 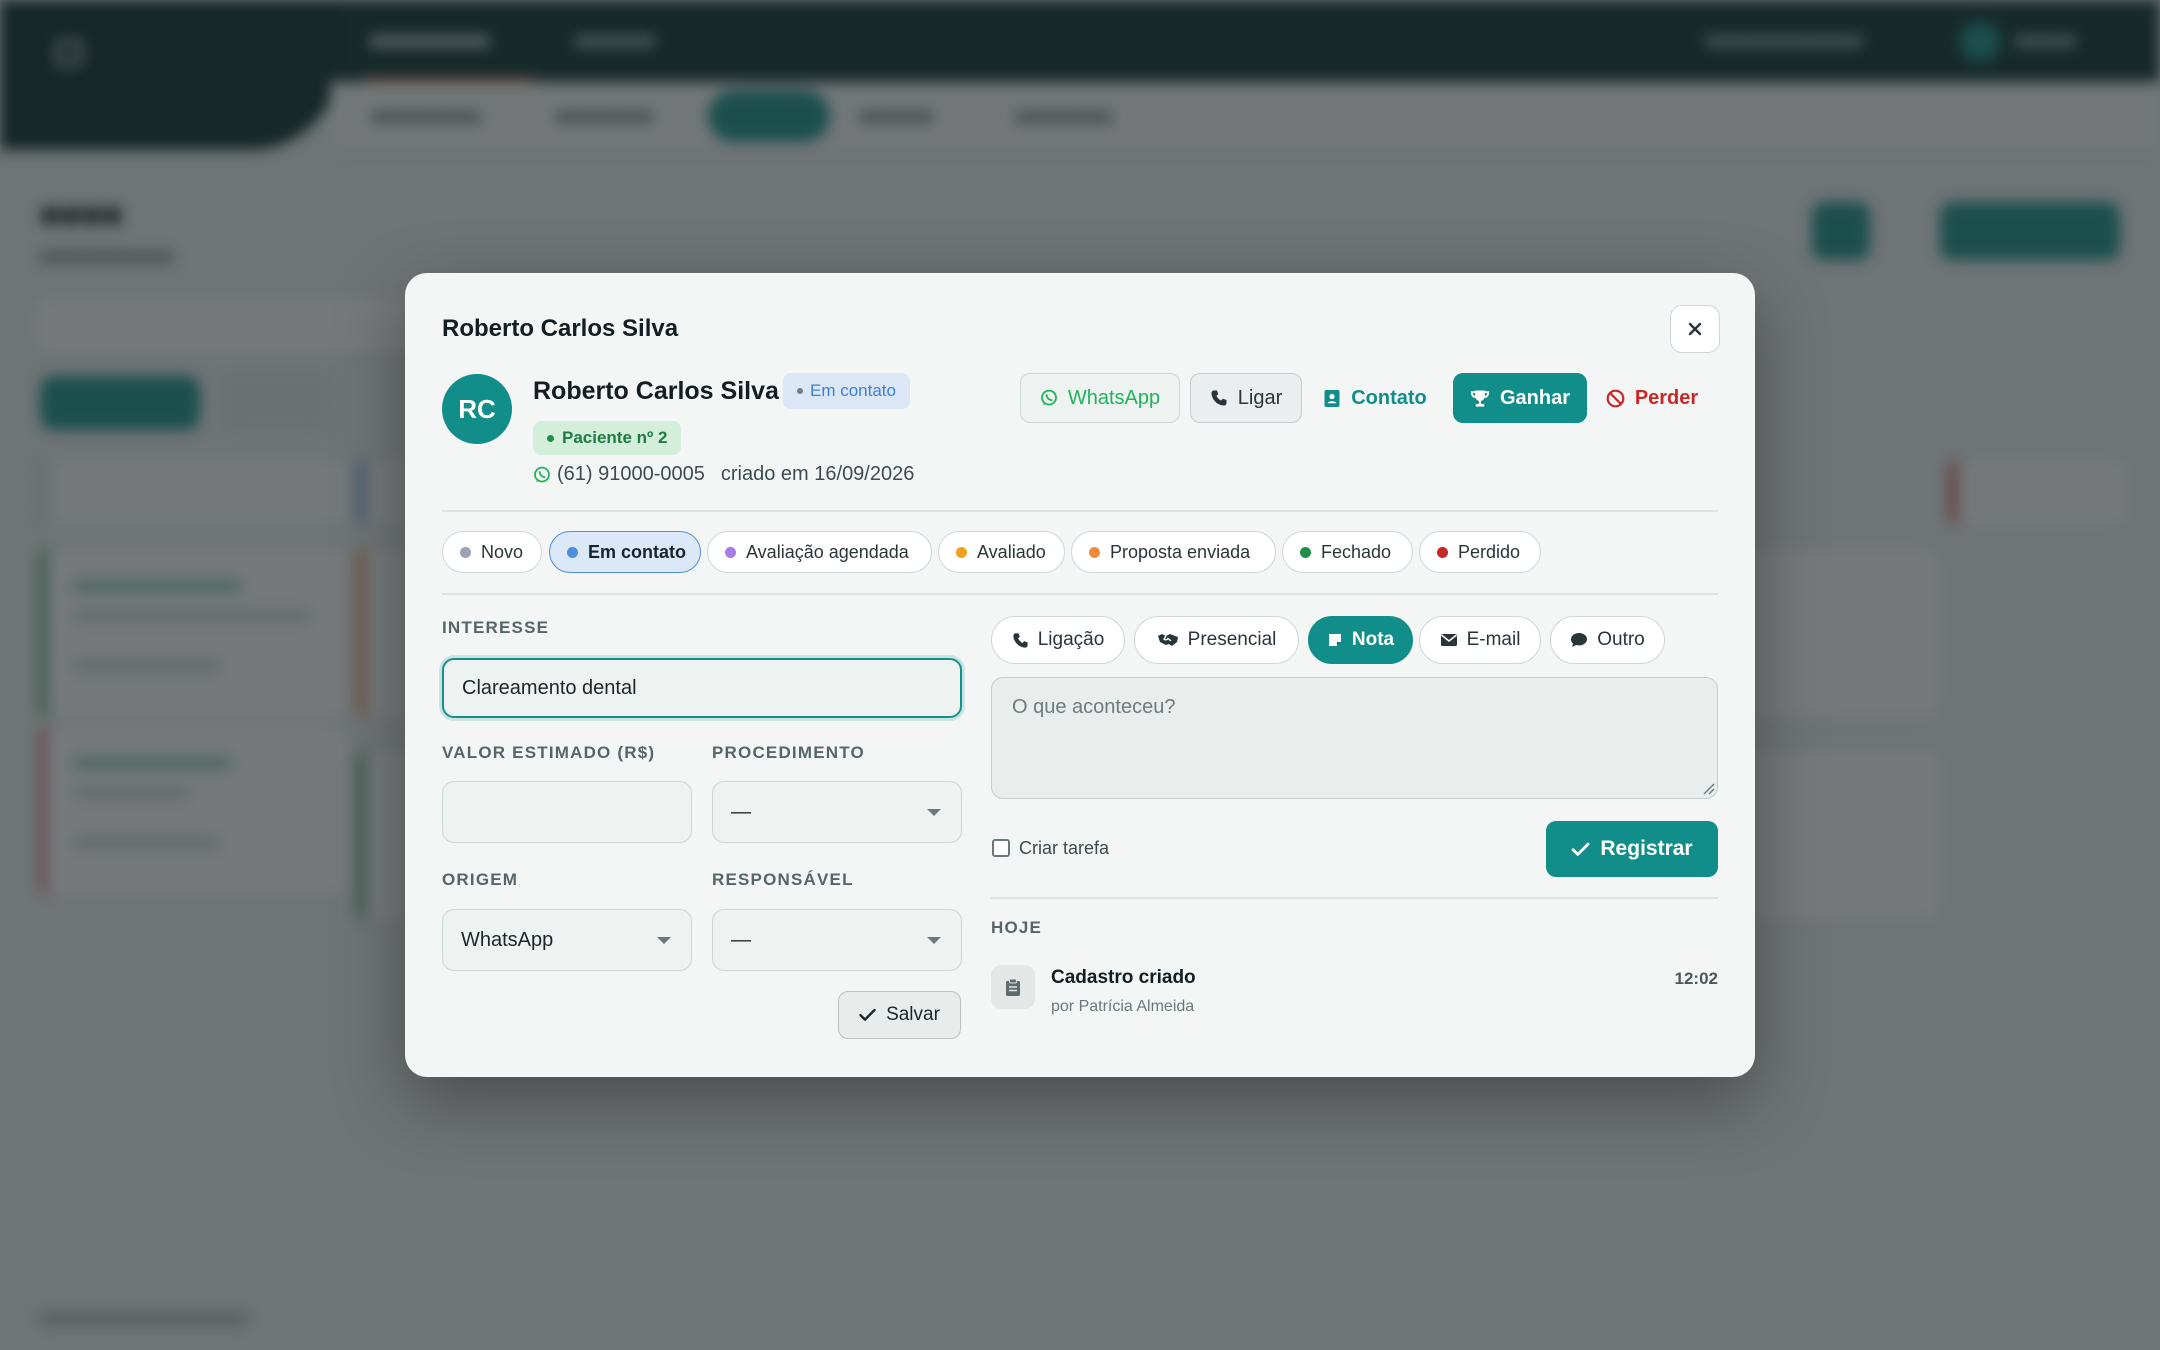 I want to click on stage-label: Proposta enviada, so click(x=1180, y=551).